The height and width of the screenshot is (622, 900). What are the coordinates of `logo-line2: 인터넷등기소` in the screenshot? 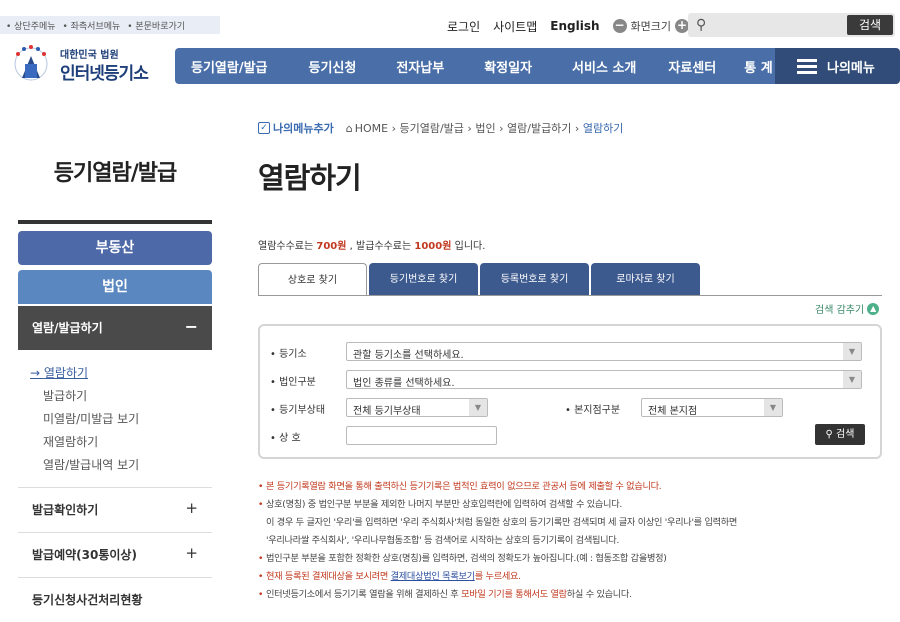 It's located at (104, 74).